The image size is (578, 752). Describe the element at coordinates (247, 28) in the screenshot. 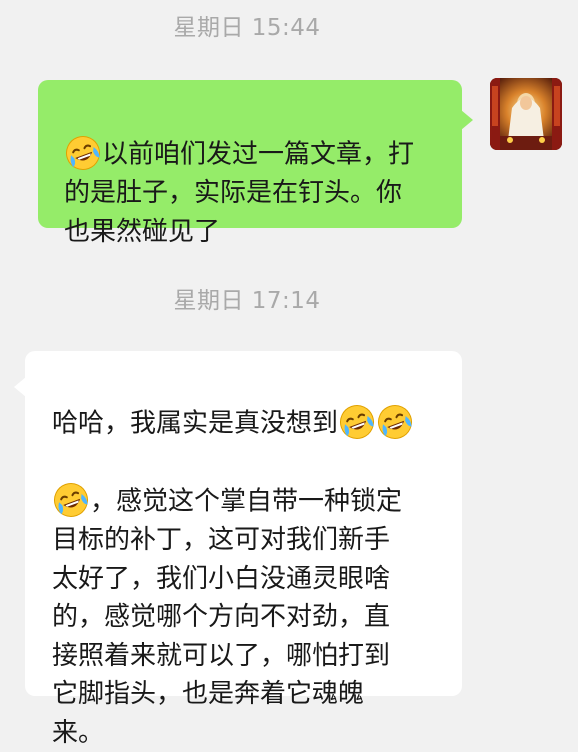

I see `timestamp: 星期日 15:44` at that location.